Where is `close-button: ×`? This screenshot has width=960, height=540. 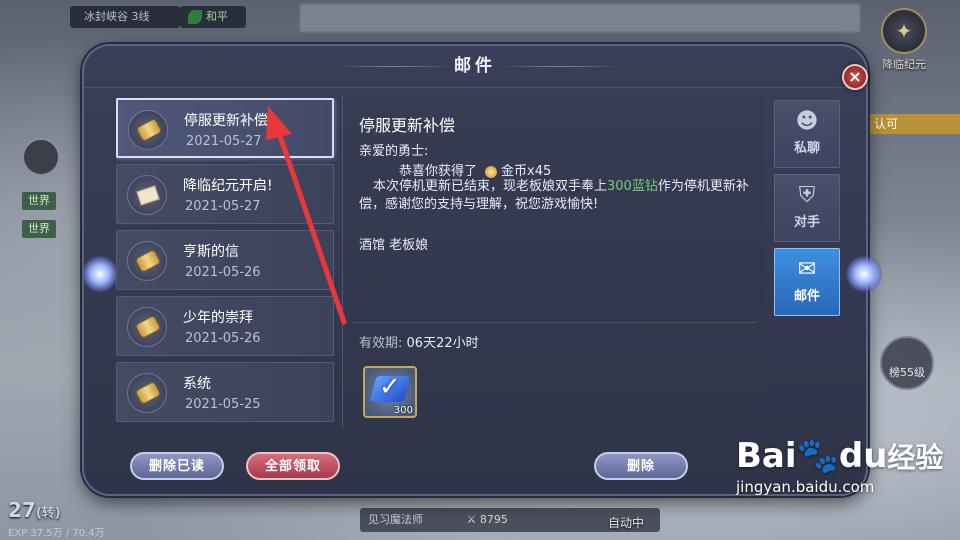 close-button: × is located at coordinates (855, 77).